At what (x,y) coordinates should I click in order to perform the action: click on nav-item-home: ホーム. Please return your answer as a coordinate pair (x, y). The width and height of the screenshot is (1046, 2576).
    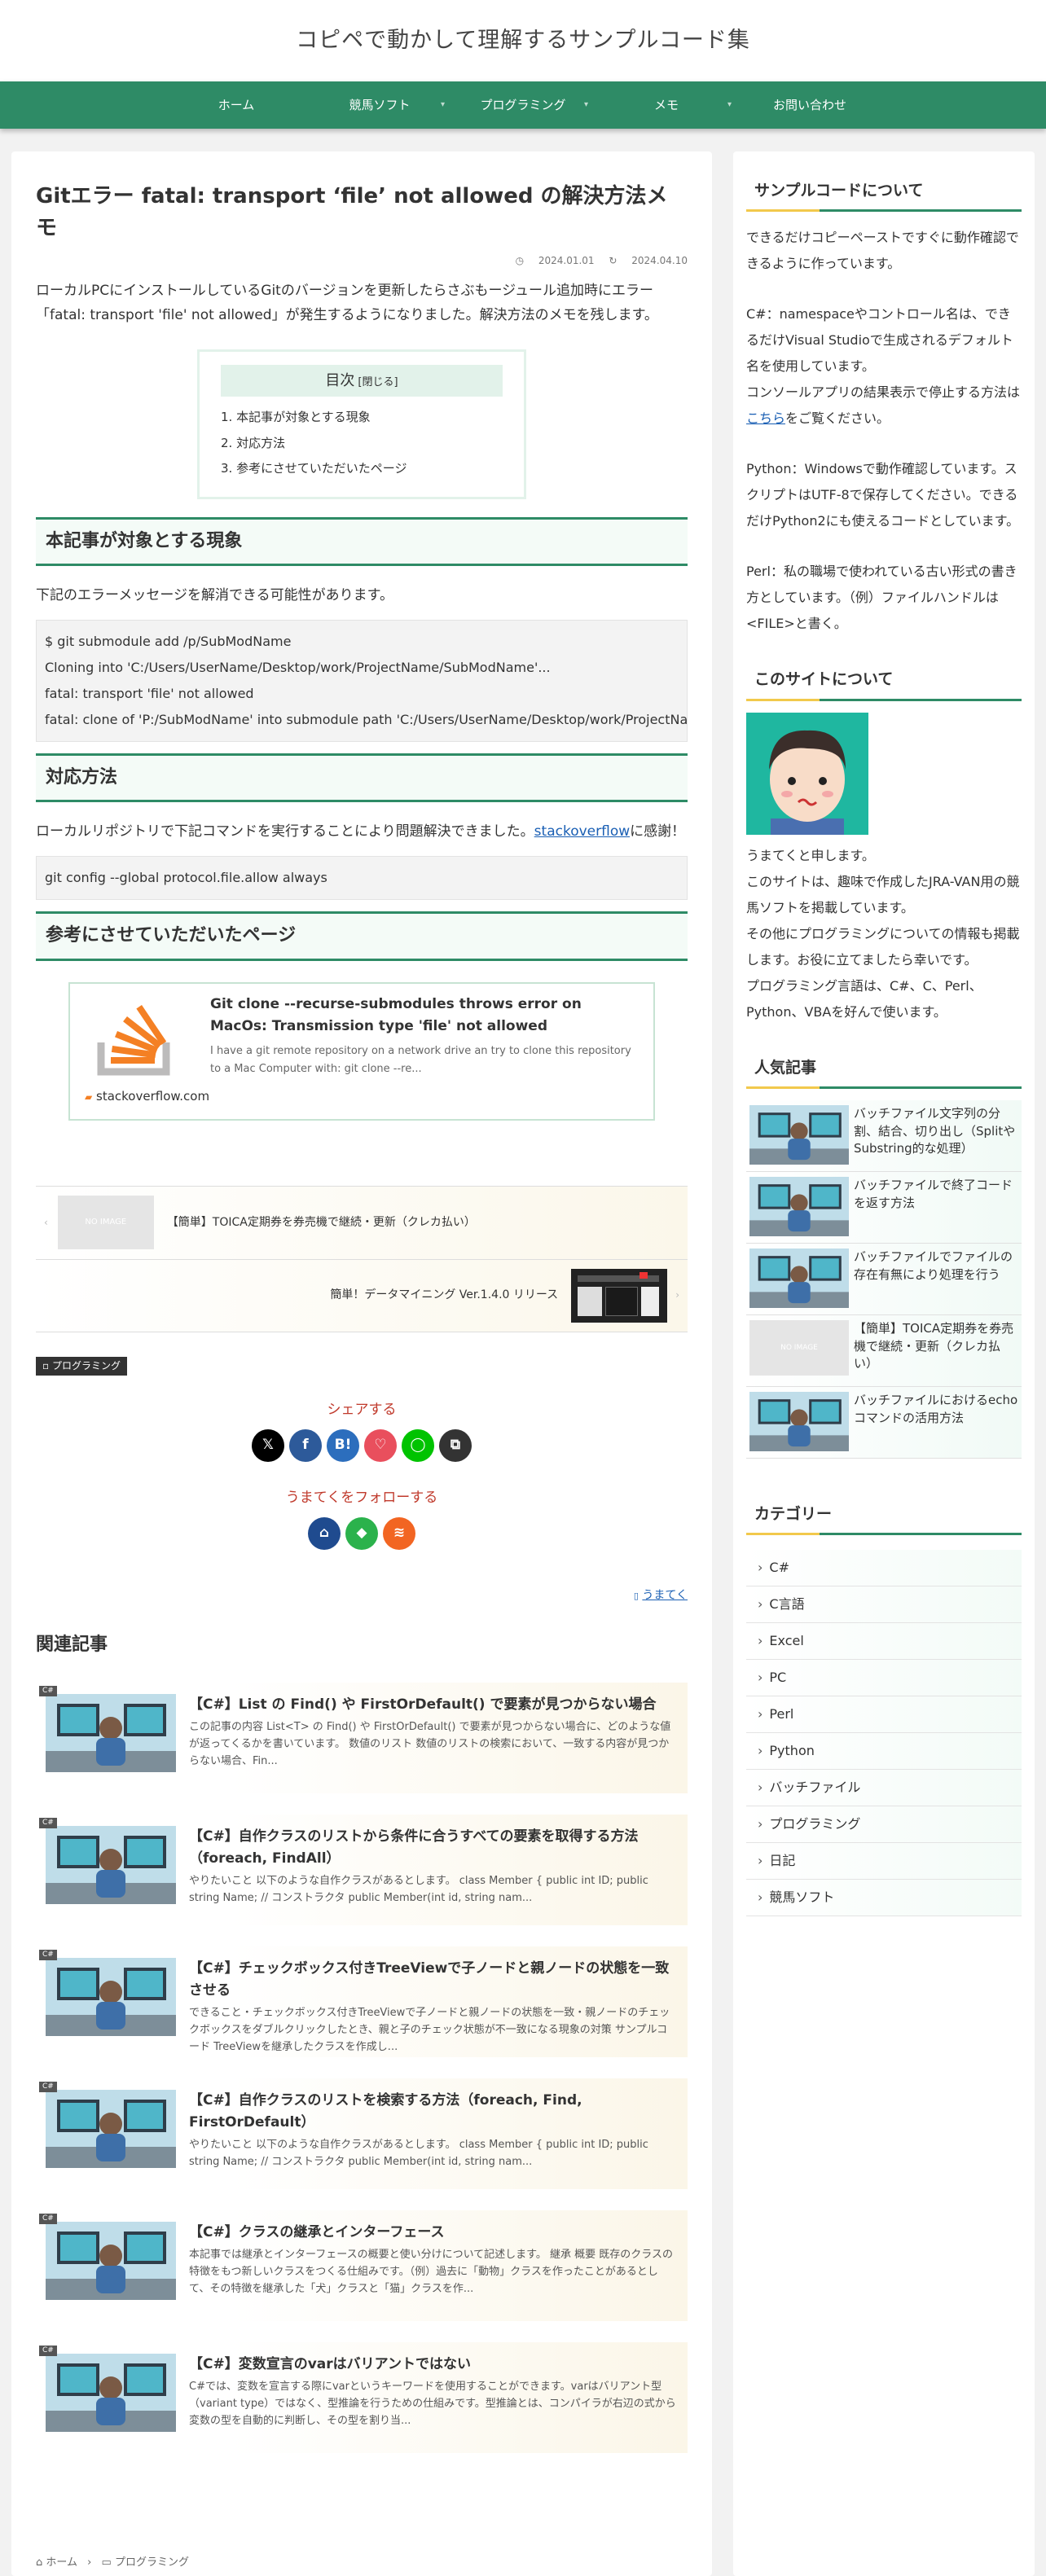
    Looking at the image, I should click on (237, 105).